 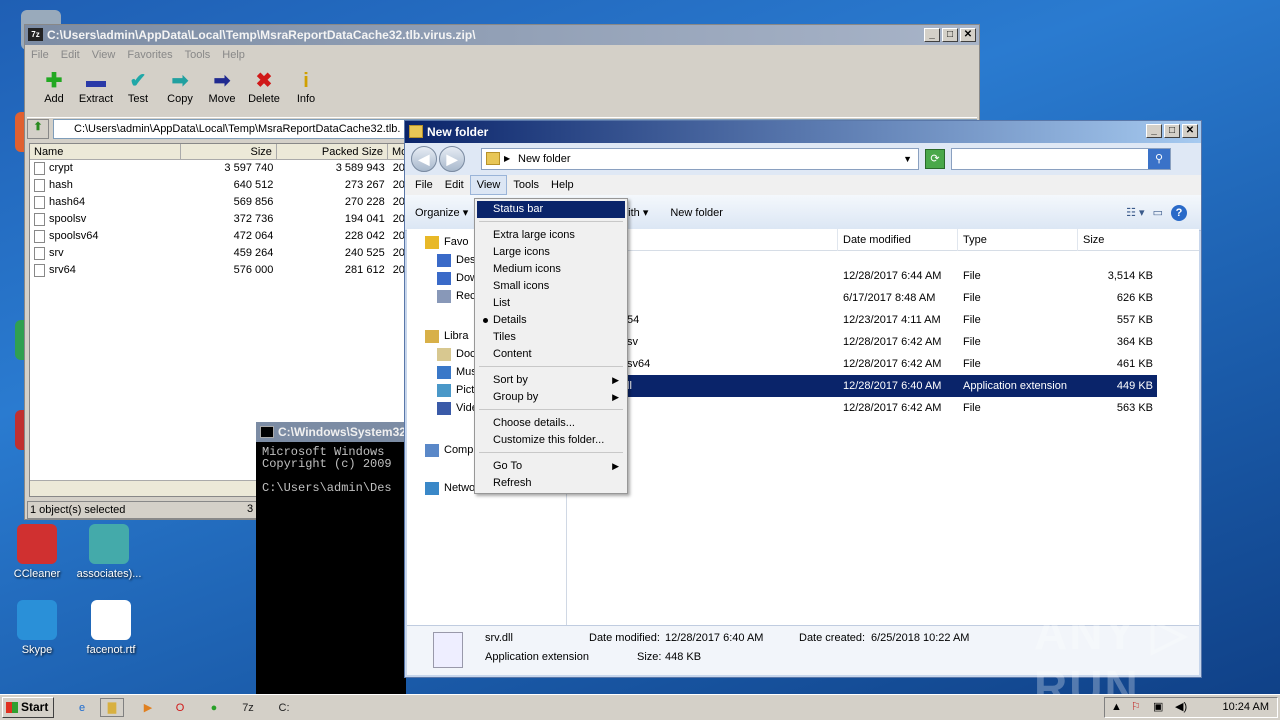 What do you see at coordinates (862, 298) in the screenshot?
I see `table-row: 6/17/2017 8:48 AM File 626 KB` at bounding box center [862, 298].